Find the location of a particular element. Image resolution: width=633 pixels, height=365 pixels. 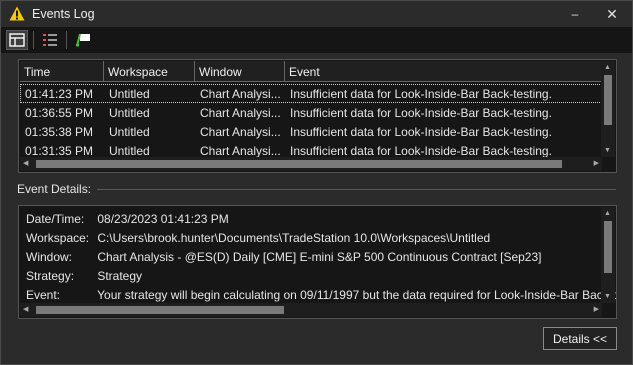

detail-row-datetime: Date/Time: 08/23/2023 01:41:23 PM is located at coordinates (127, 219).